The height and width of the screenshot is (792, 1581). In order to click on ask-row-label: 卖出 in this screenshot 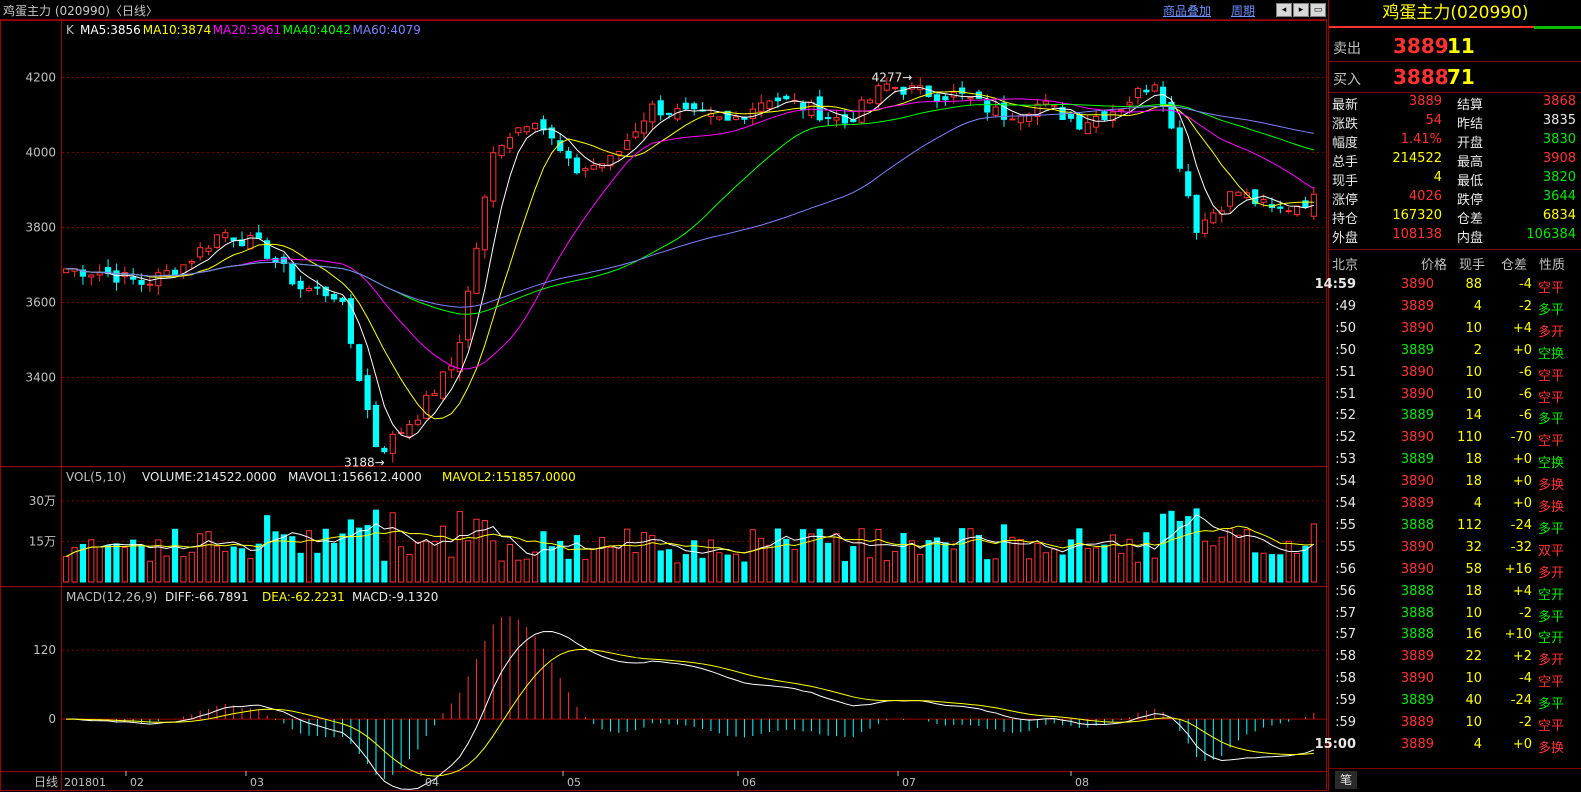, I will do `click(1347, 49)`.